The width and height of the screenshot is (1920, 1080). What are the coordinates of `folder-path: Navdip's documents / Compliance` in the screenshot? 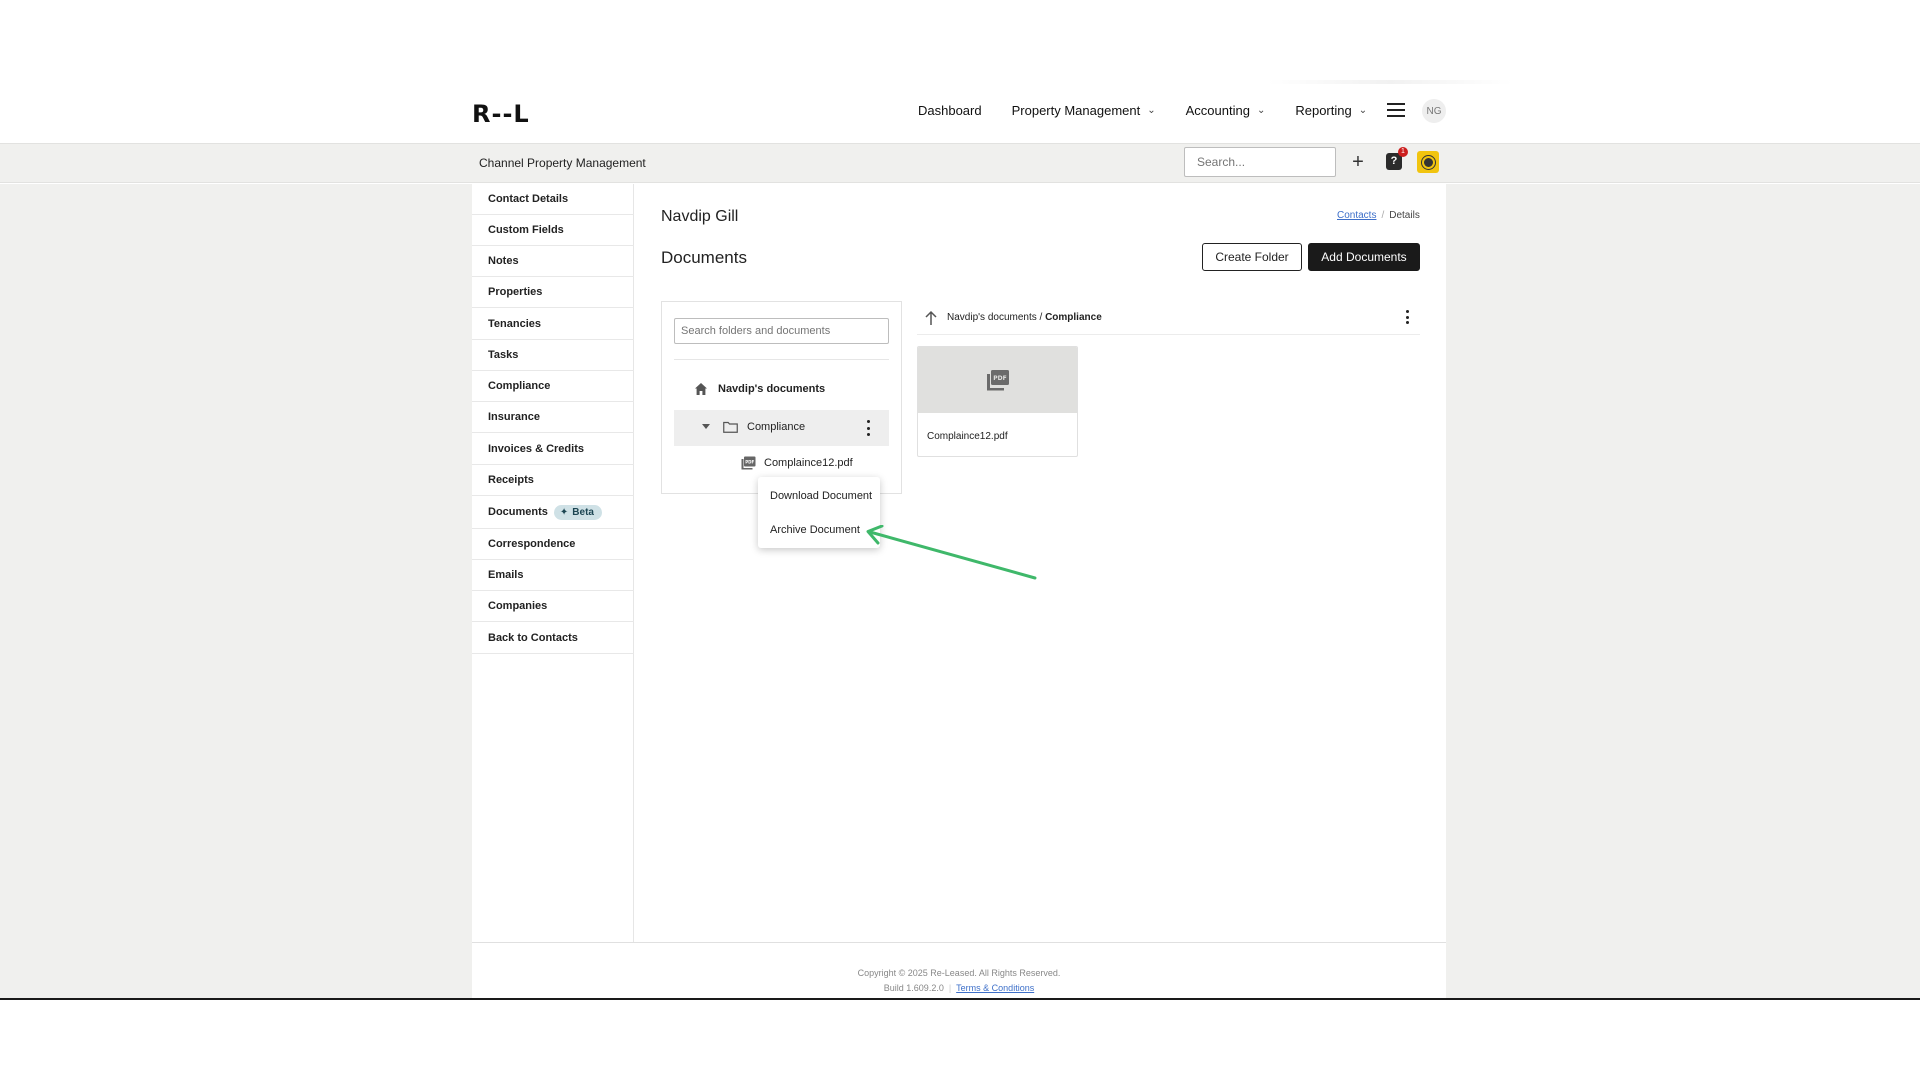 It's located at (1024, 317).